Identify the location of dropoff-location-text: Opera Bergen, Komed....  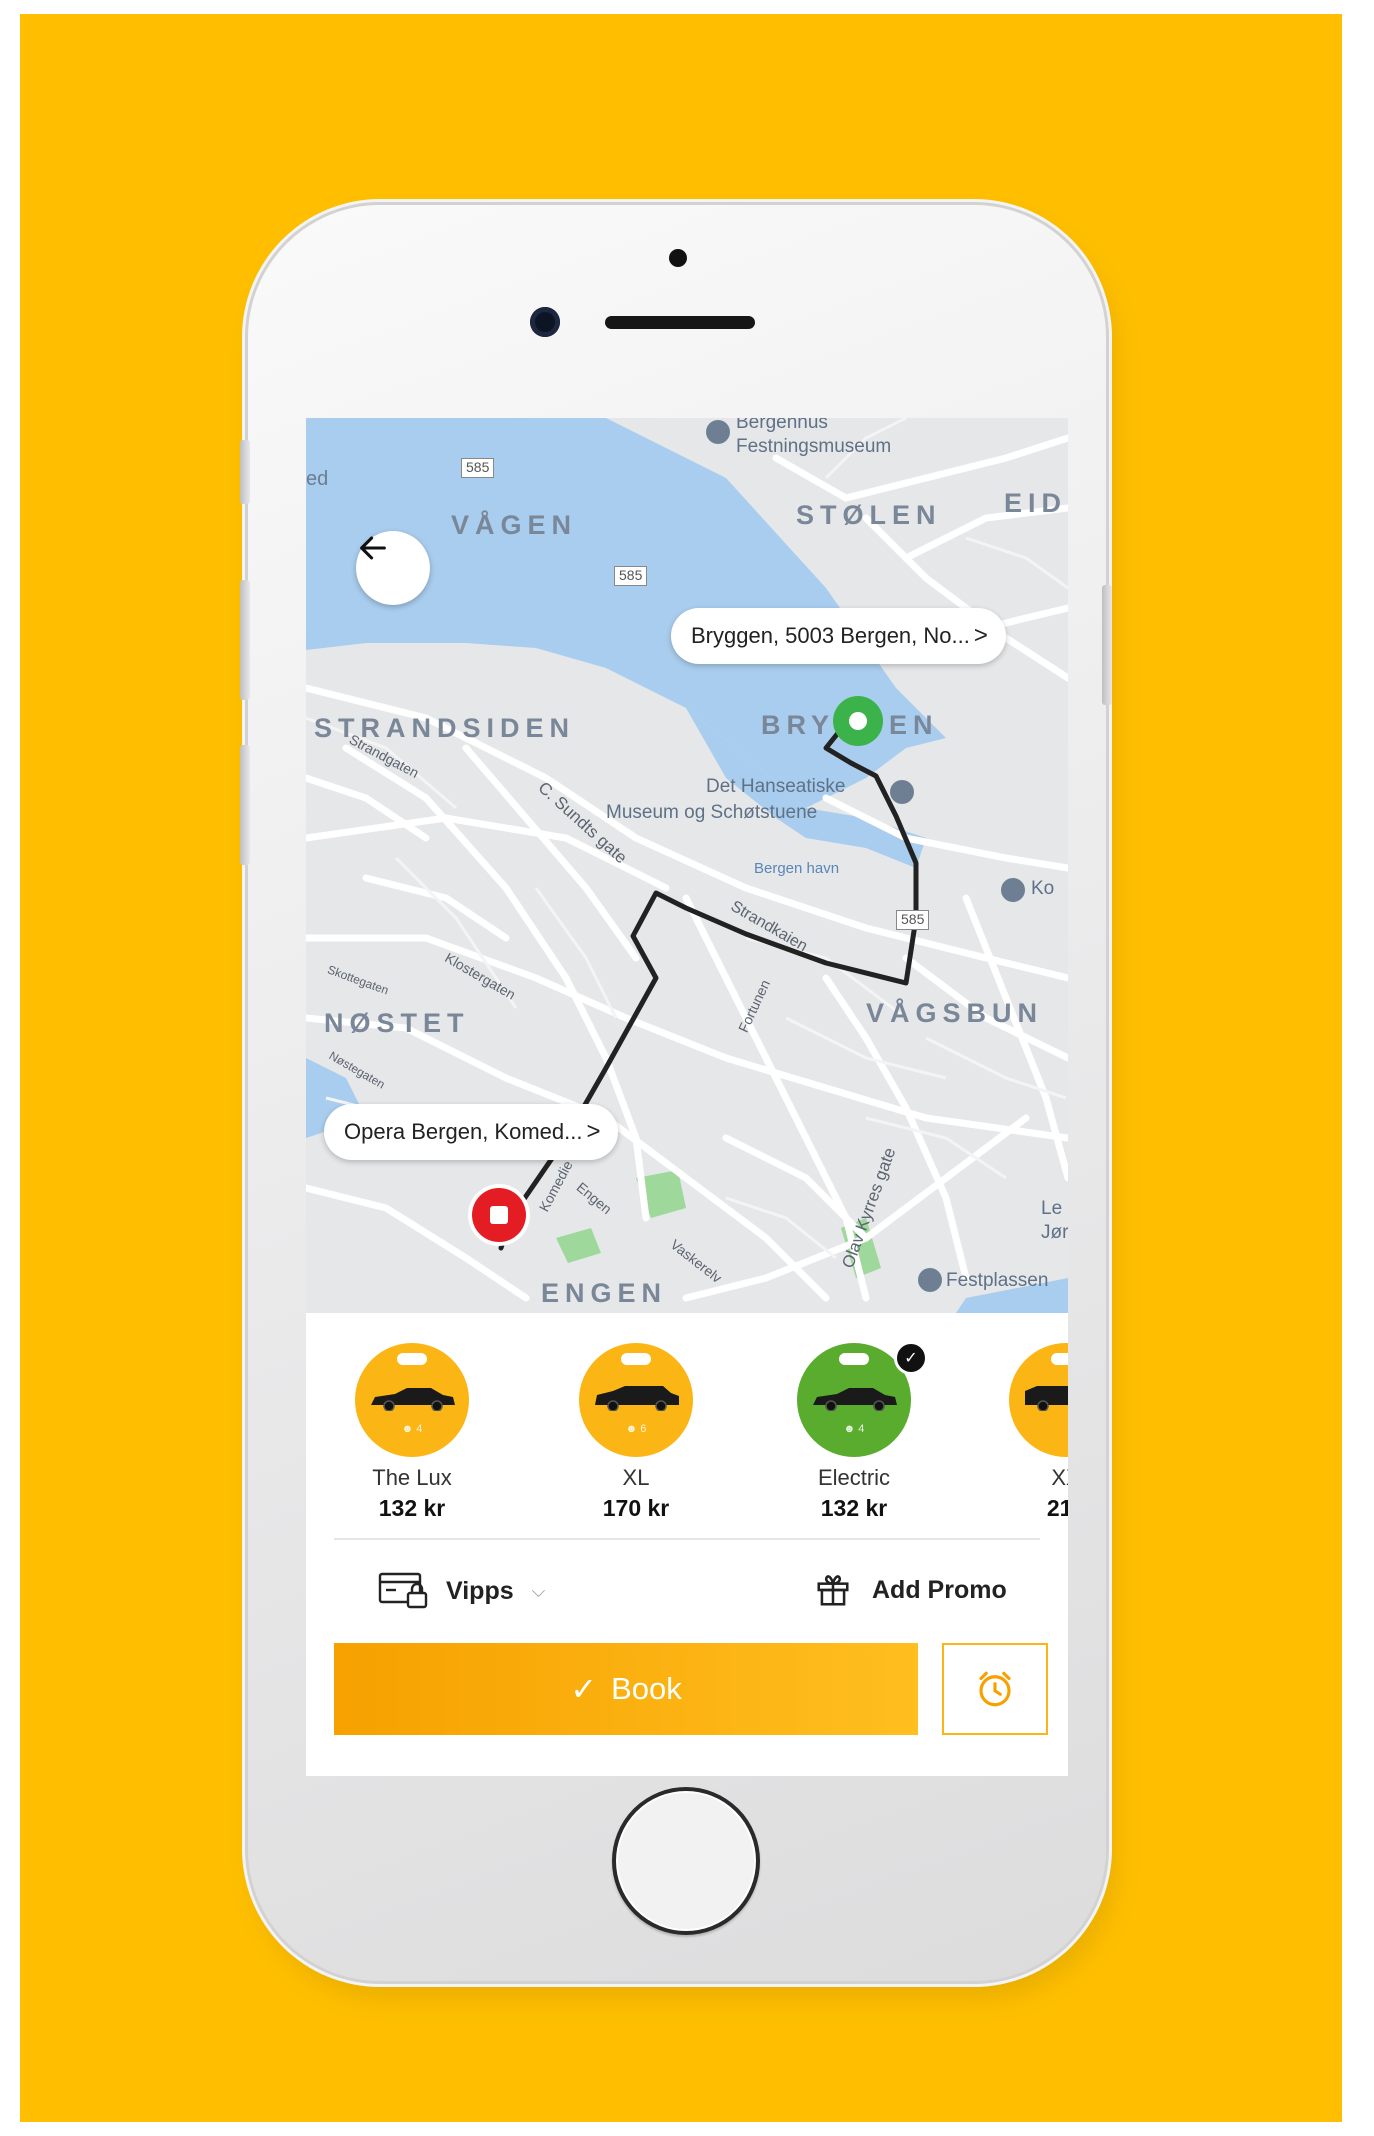
(463, 1131).